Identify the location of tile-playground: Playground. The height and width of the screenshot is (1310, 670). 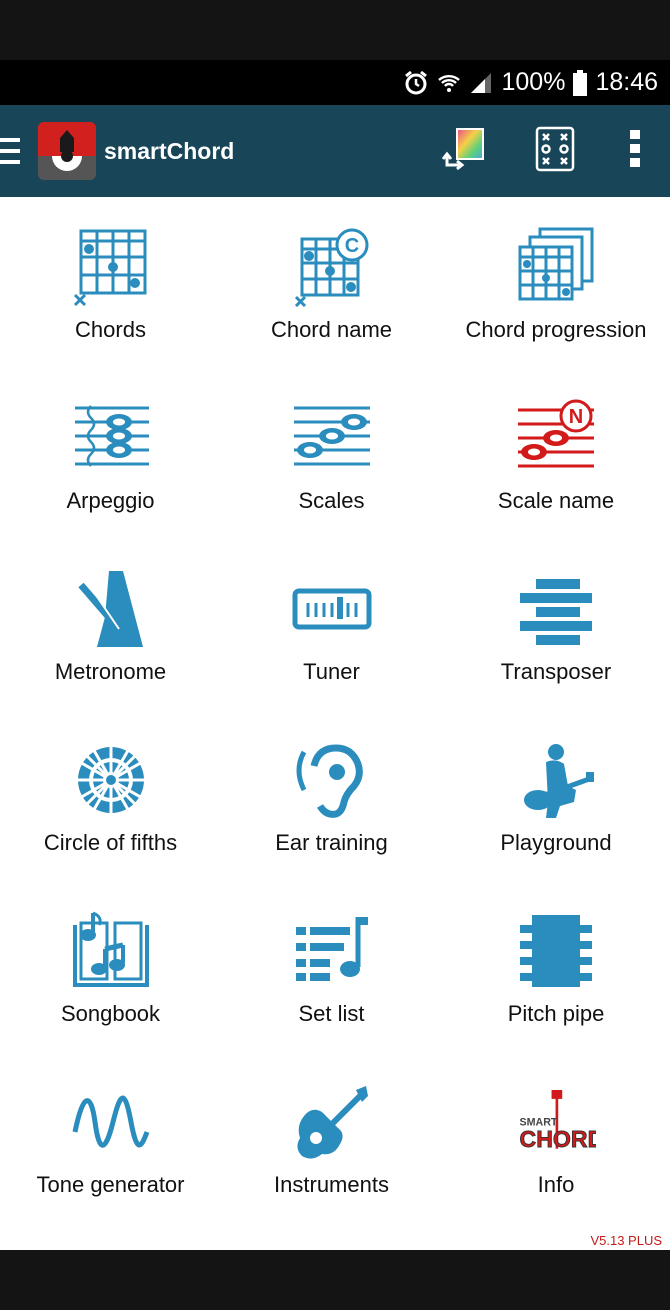
(556, 795).